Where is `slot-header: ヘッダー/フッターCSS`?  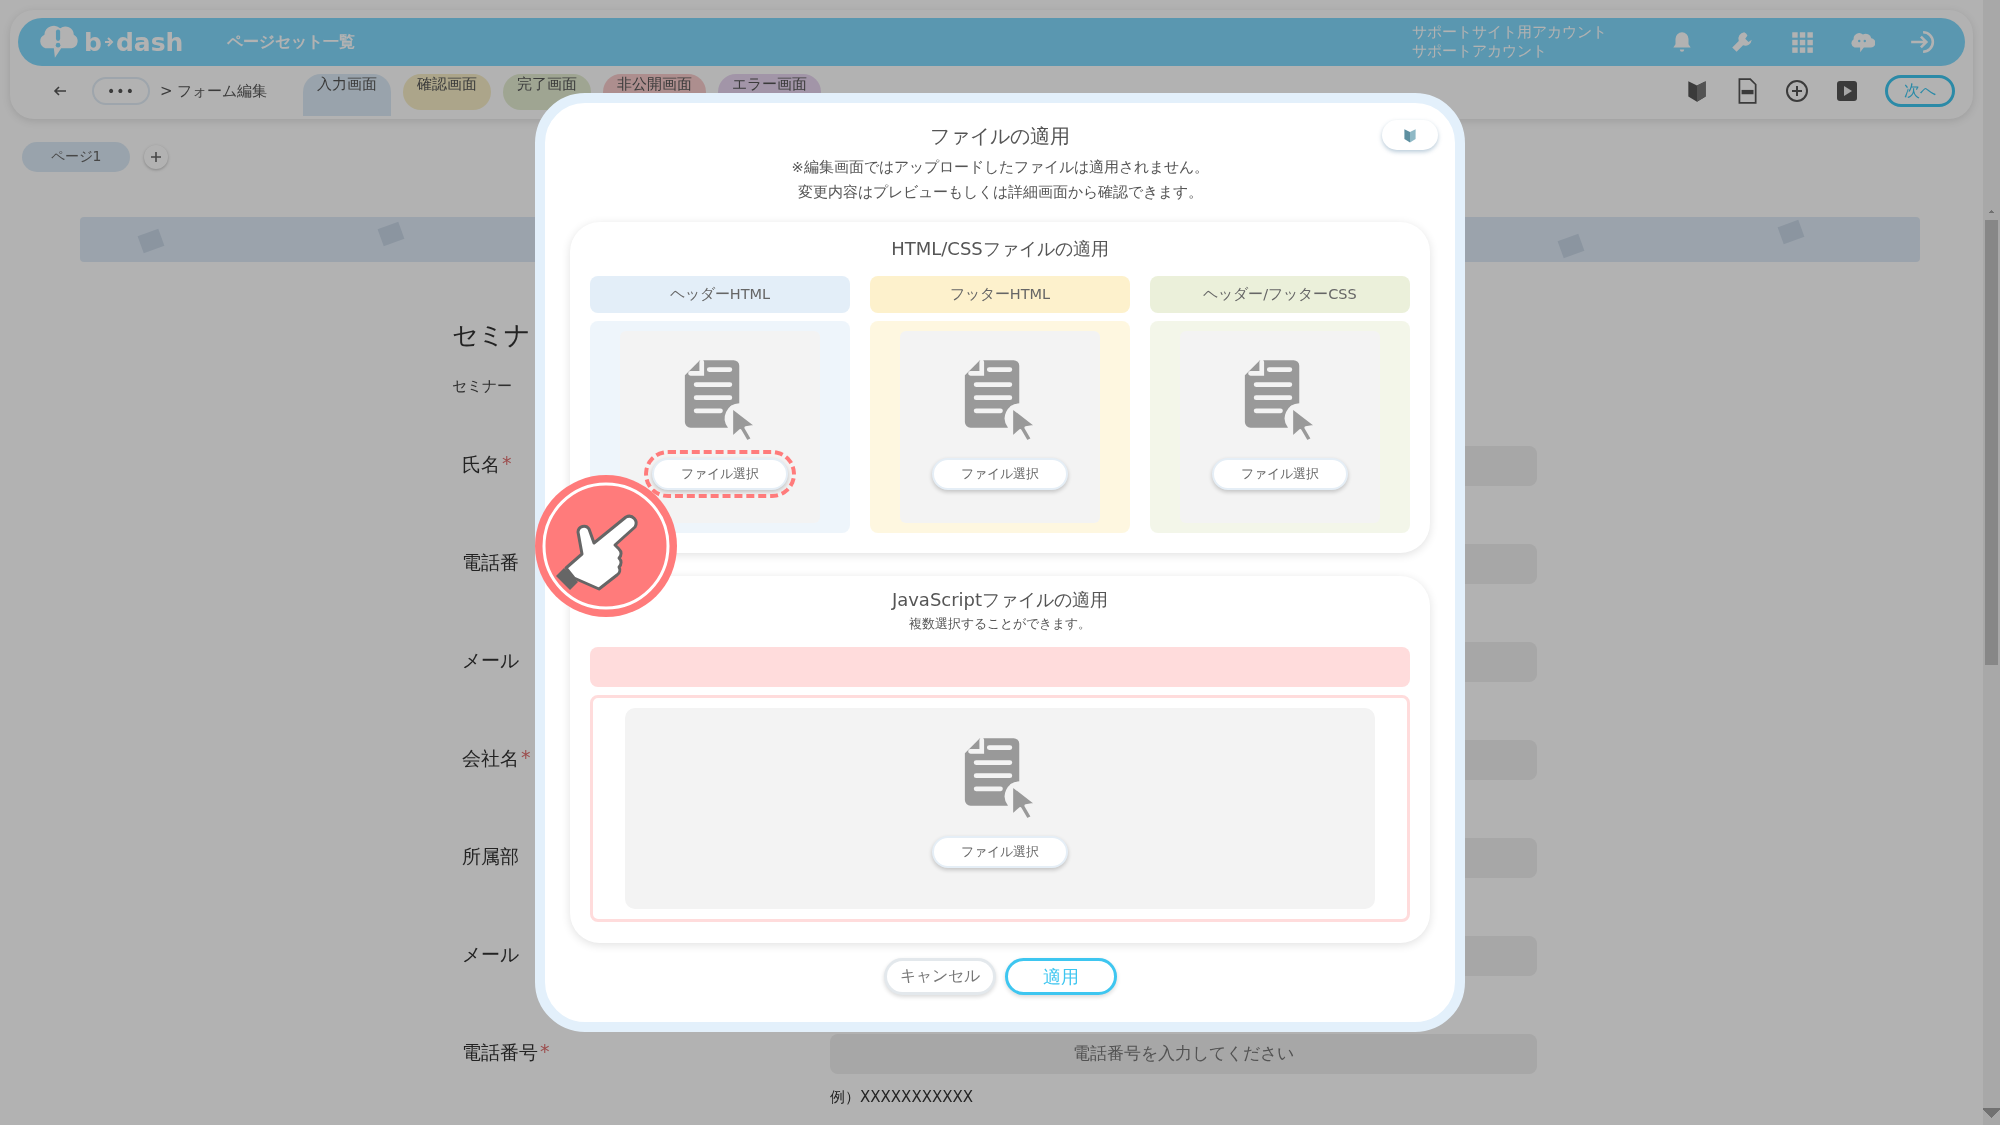 slot-header: ヘッダー/フッターCSS is located at coordinates (1280, 294).